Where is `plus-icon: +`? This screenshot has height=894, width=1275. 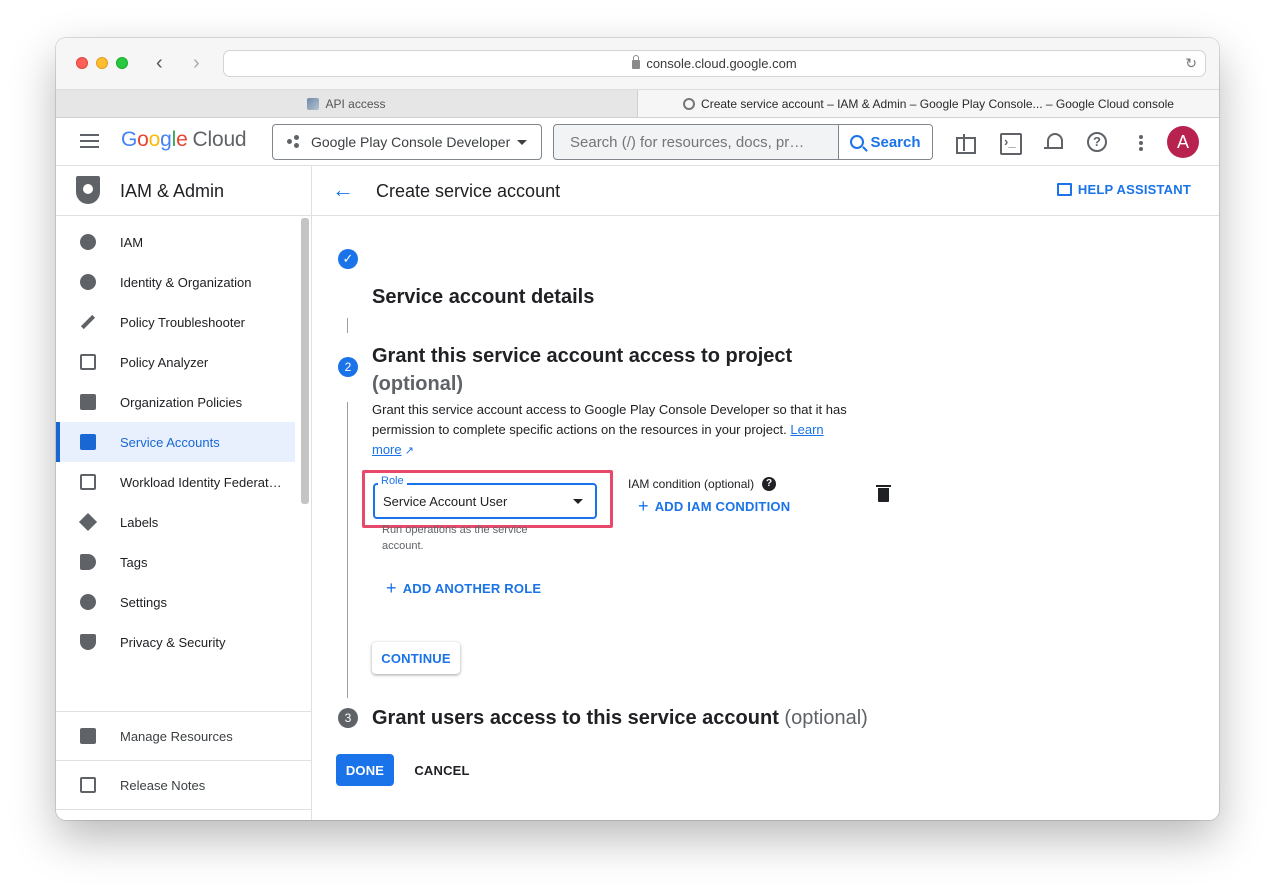
plus-icon: + is located at coordinates (391, 588).